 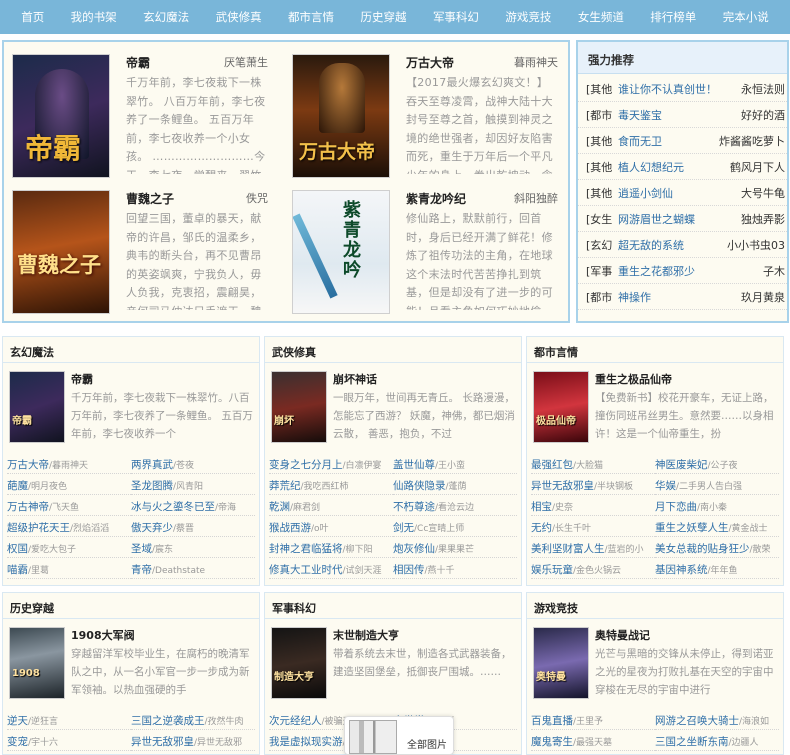 What do you see at coordinates (536, 62) in the screenshot?
I see `book-author: 暮雨神天` at bounding box center [536, 62].